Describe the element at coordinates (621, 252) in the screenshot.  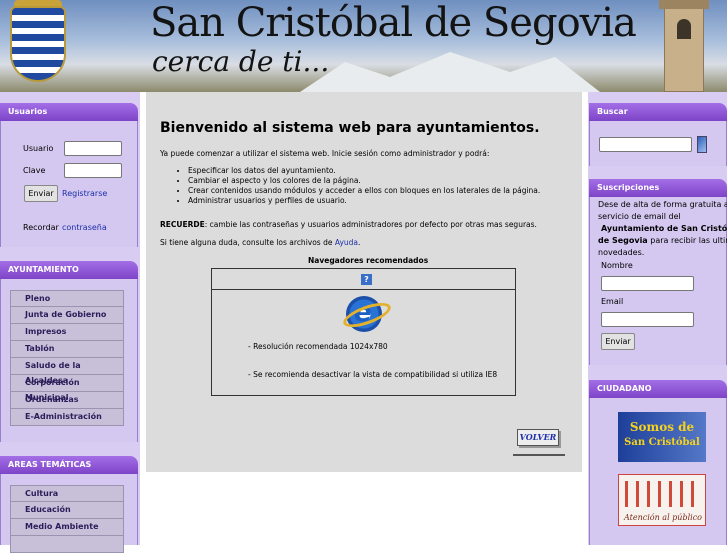
I see `suscripciones-line5: novedades.` at that location.